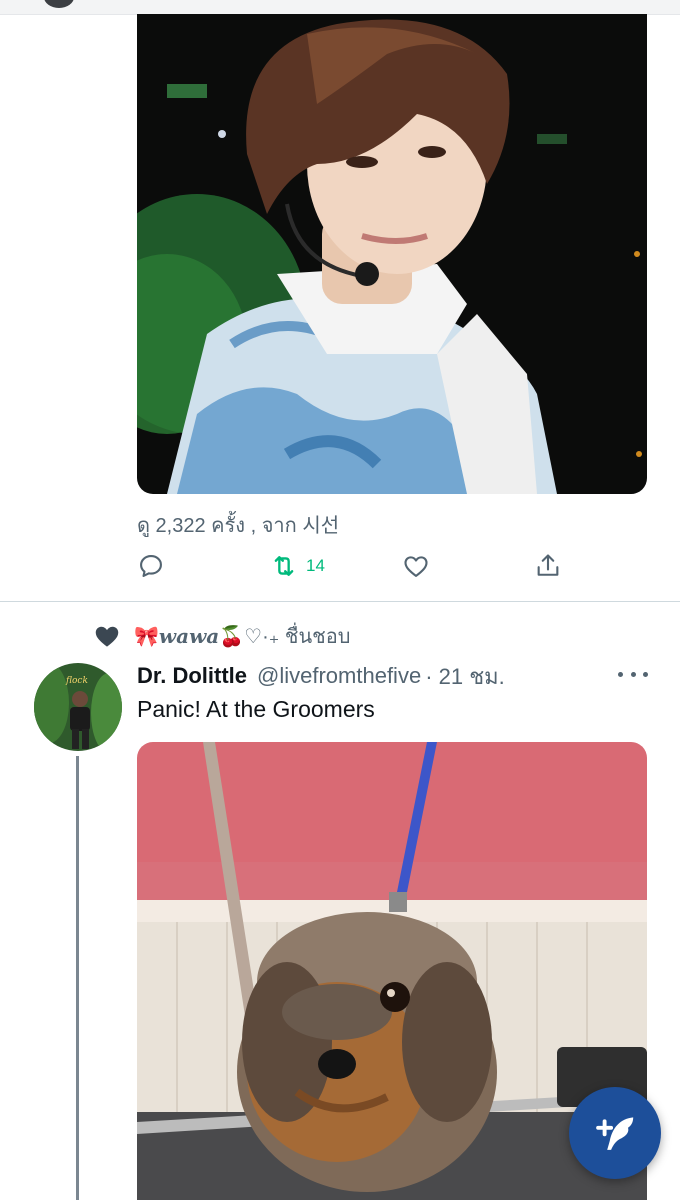  I want to click on compose-tweet-button, so click(615, 1133).